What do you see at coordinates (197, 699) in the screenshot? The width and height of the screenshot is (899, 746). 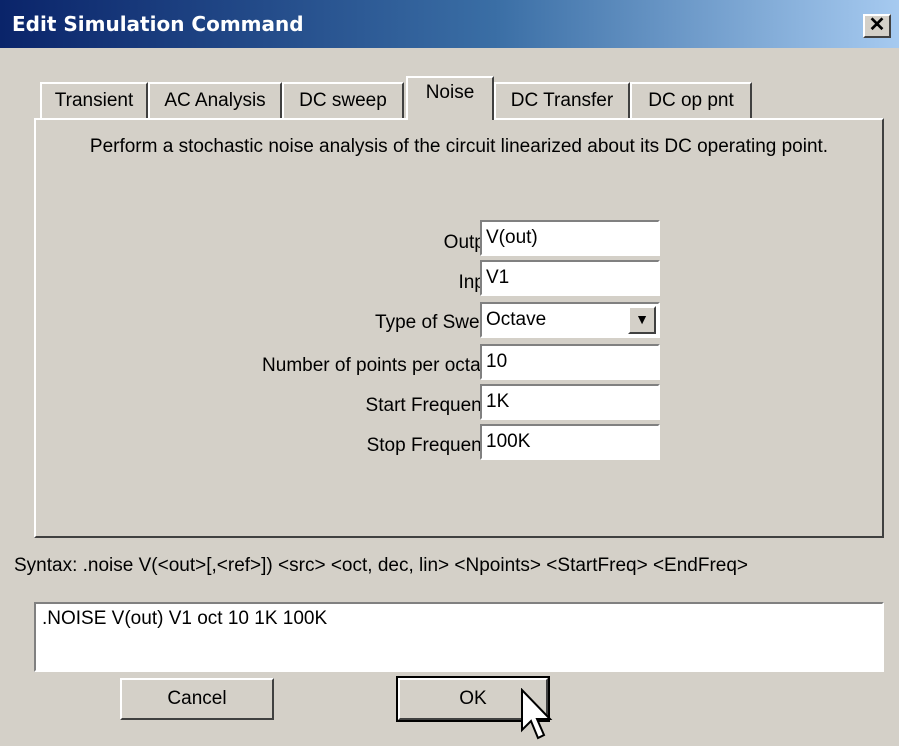 I see `cancel-button: Cancel` at bounding box center [197, 699].